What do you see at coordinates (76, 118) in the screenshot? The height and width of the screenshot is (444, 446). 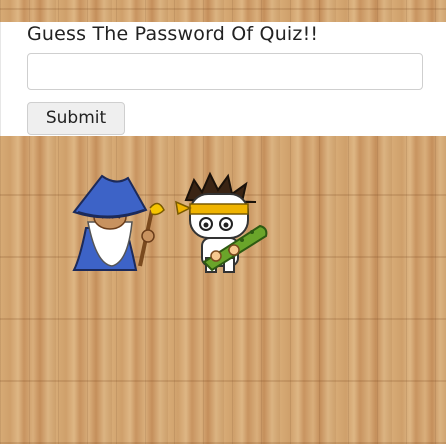 I see `submit-button: Submit` at bounding box center [76, 118].